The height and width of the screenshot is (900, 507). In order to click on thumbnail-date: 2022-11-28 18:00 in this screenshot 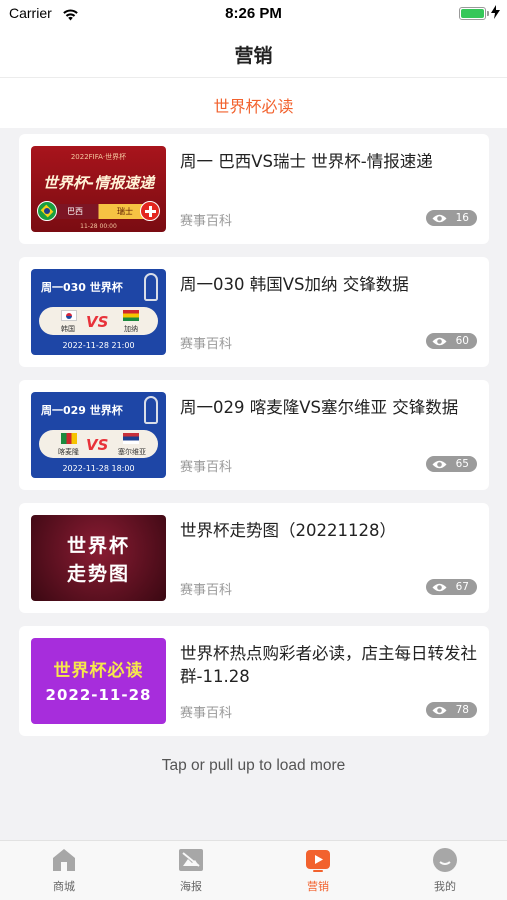, I will do `click(98, 468)`.